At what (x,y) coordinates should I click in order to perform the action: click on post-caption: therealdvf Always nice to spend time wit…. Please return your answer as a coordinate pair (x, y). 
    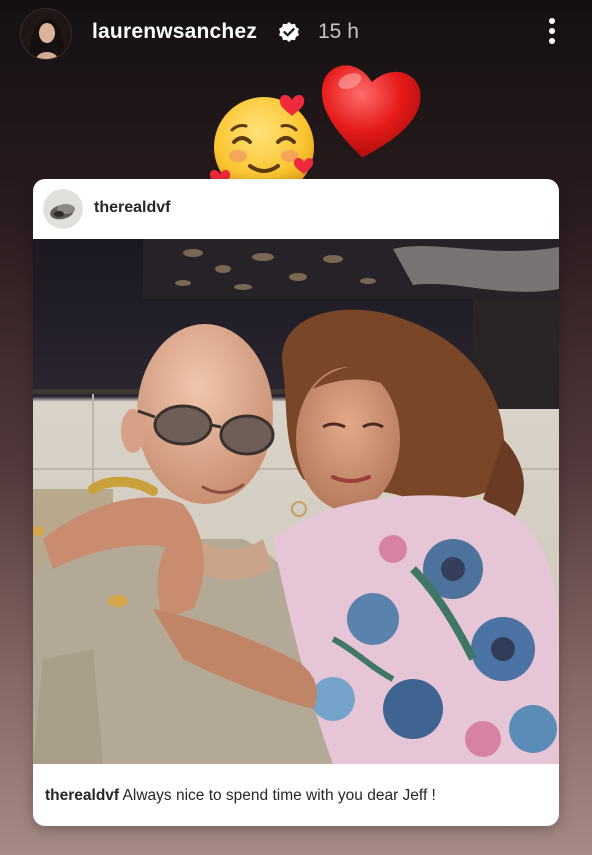
    Looking at the image, I should click on (297, 796).